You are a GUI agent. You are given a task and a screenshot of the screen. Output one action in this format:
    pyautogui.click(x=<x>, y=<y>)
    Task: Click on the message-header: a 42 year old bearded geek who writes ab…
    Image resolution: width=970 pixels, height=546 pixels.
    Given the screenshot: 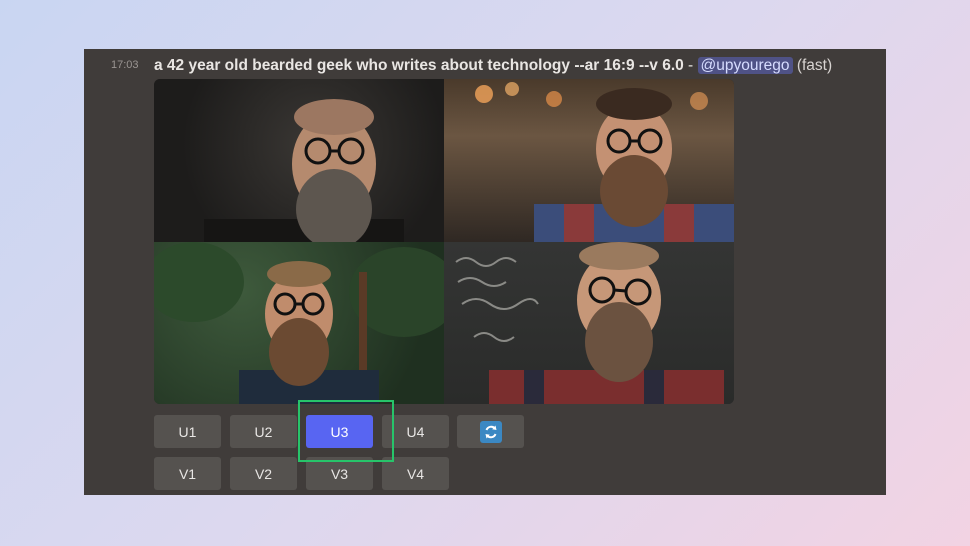 What is the action you would take?
    pyautogui.click(x=493, y=66)
    